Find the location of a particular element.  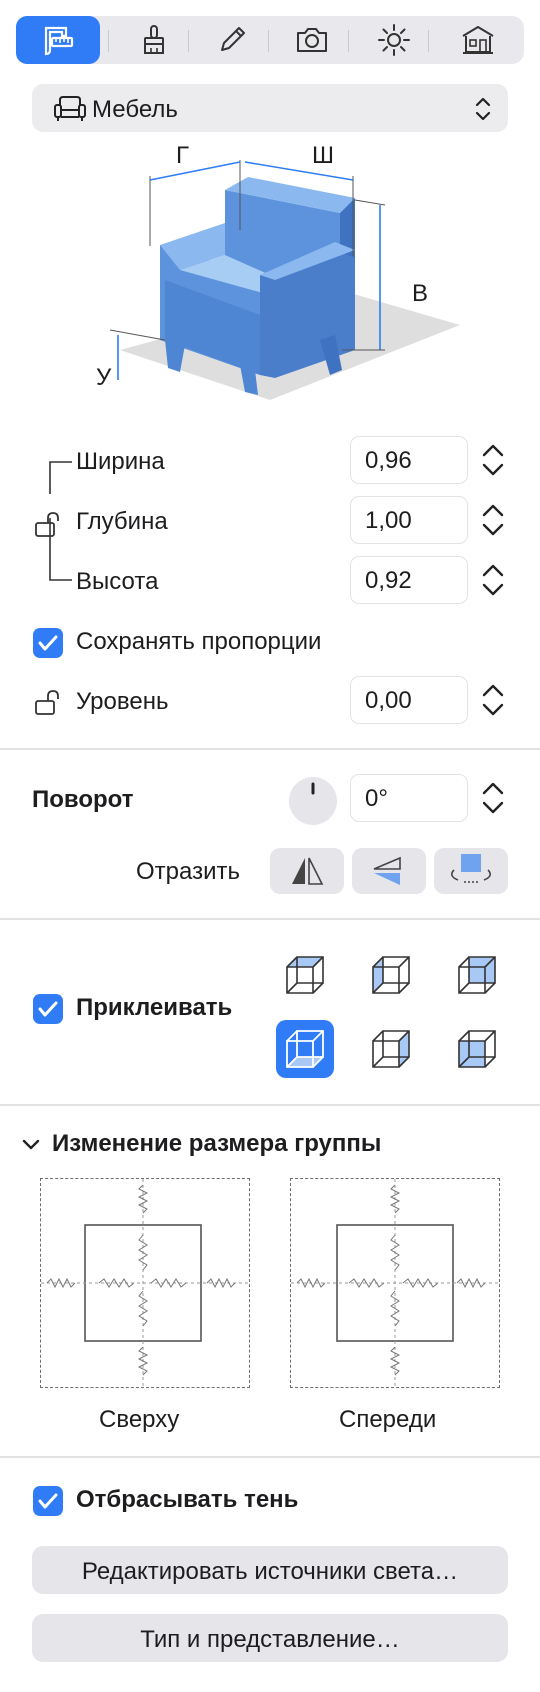

sun-icon is located at coordinates (394, 40).